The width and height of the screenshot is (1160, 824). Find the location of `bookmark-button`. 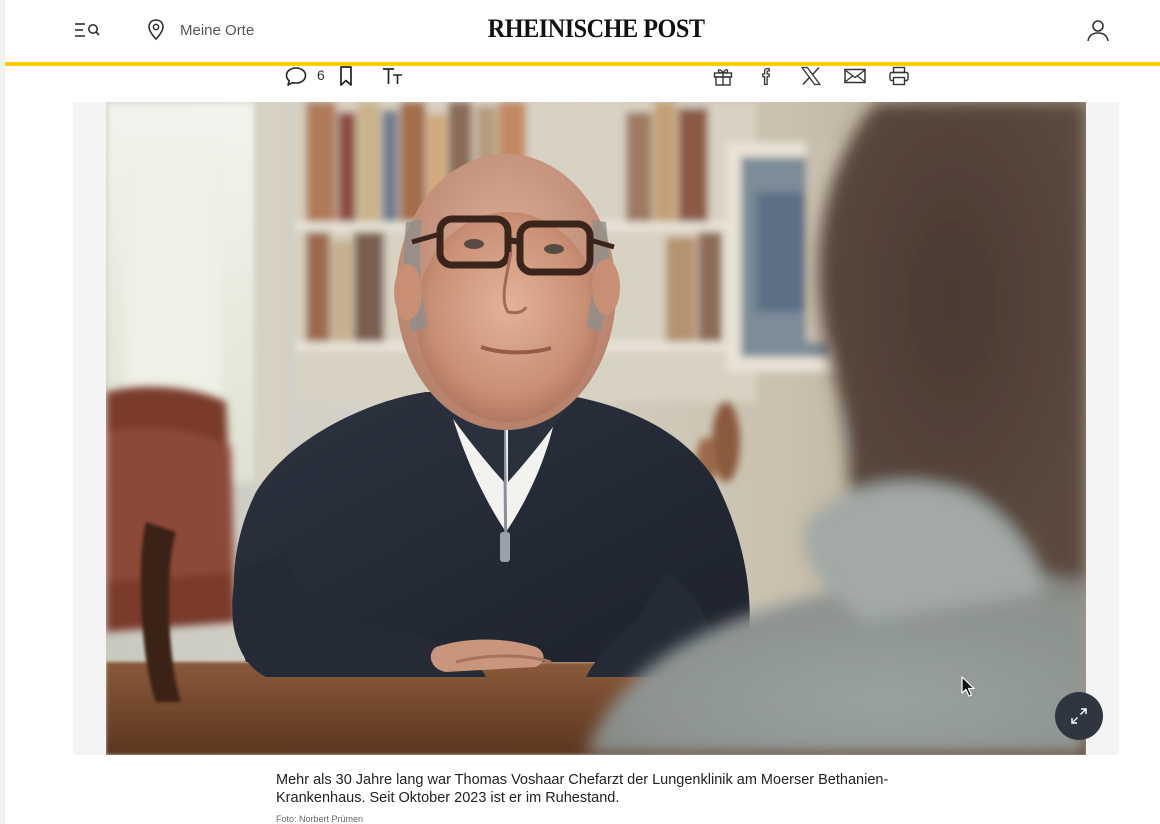

bookmark-button is located at coordinates (346, 76).